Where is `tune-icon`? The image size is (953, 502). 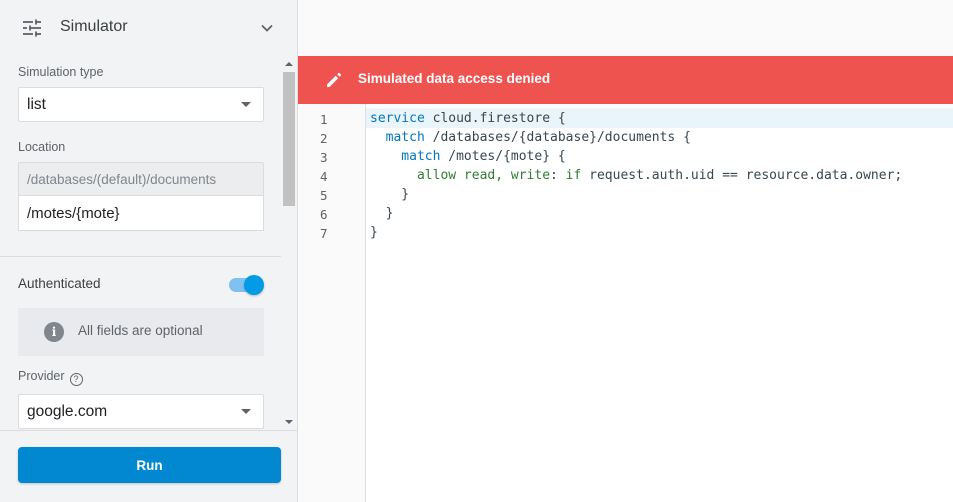 tune-icon is located at coordinates (32, 28).